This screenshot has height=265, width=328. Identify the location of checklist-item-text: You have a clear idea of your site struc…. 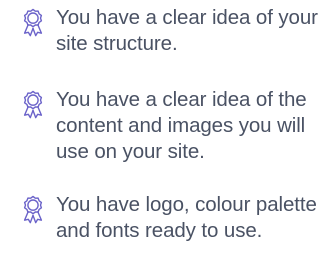
(187, 30).